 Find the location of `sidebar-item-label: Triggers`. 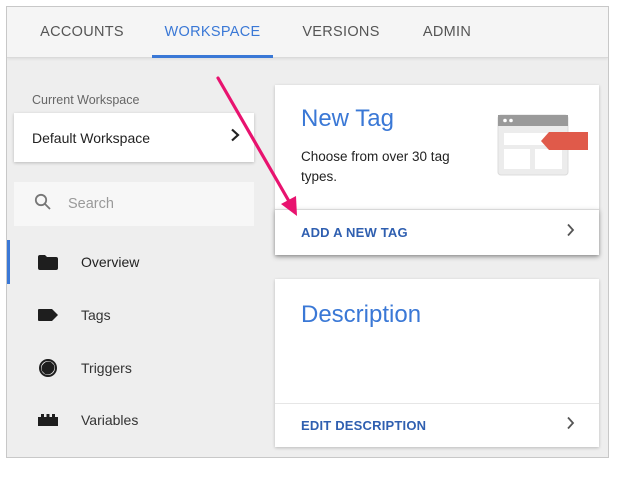

sidebar-item-label: Triggers is located at coordinates (106, 368).